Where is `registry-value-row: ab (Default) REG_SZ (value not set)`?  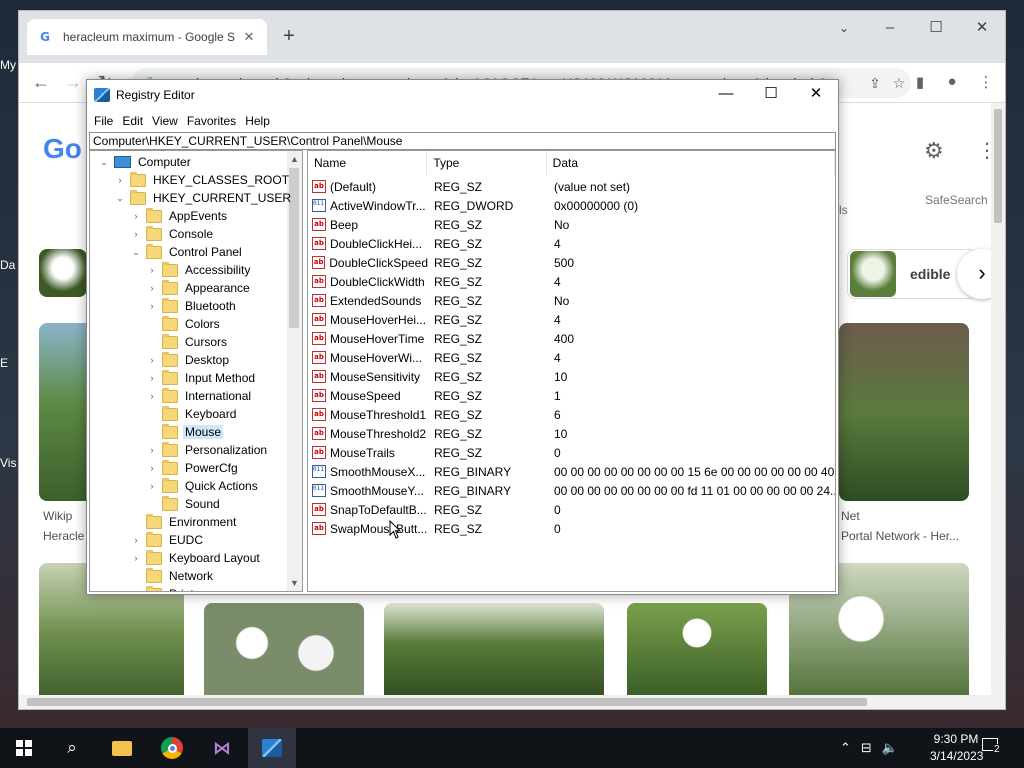 registry-value-row: ab (Default) REG_SZ (value not set) is located at coordinates (571, 186).